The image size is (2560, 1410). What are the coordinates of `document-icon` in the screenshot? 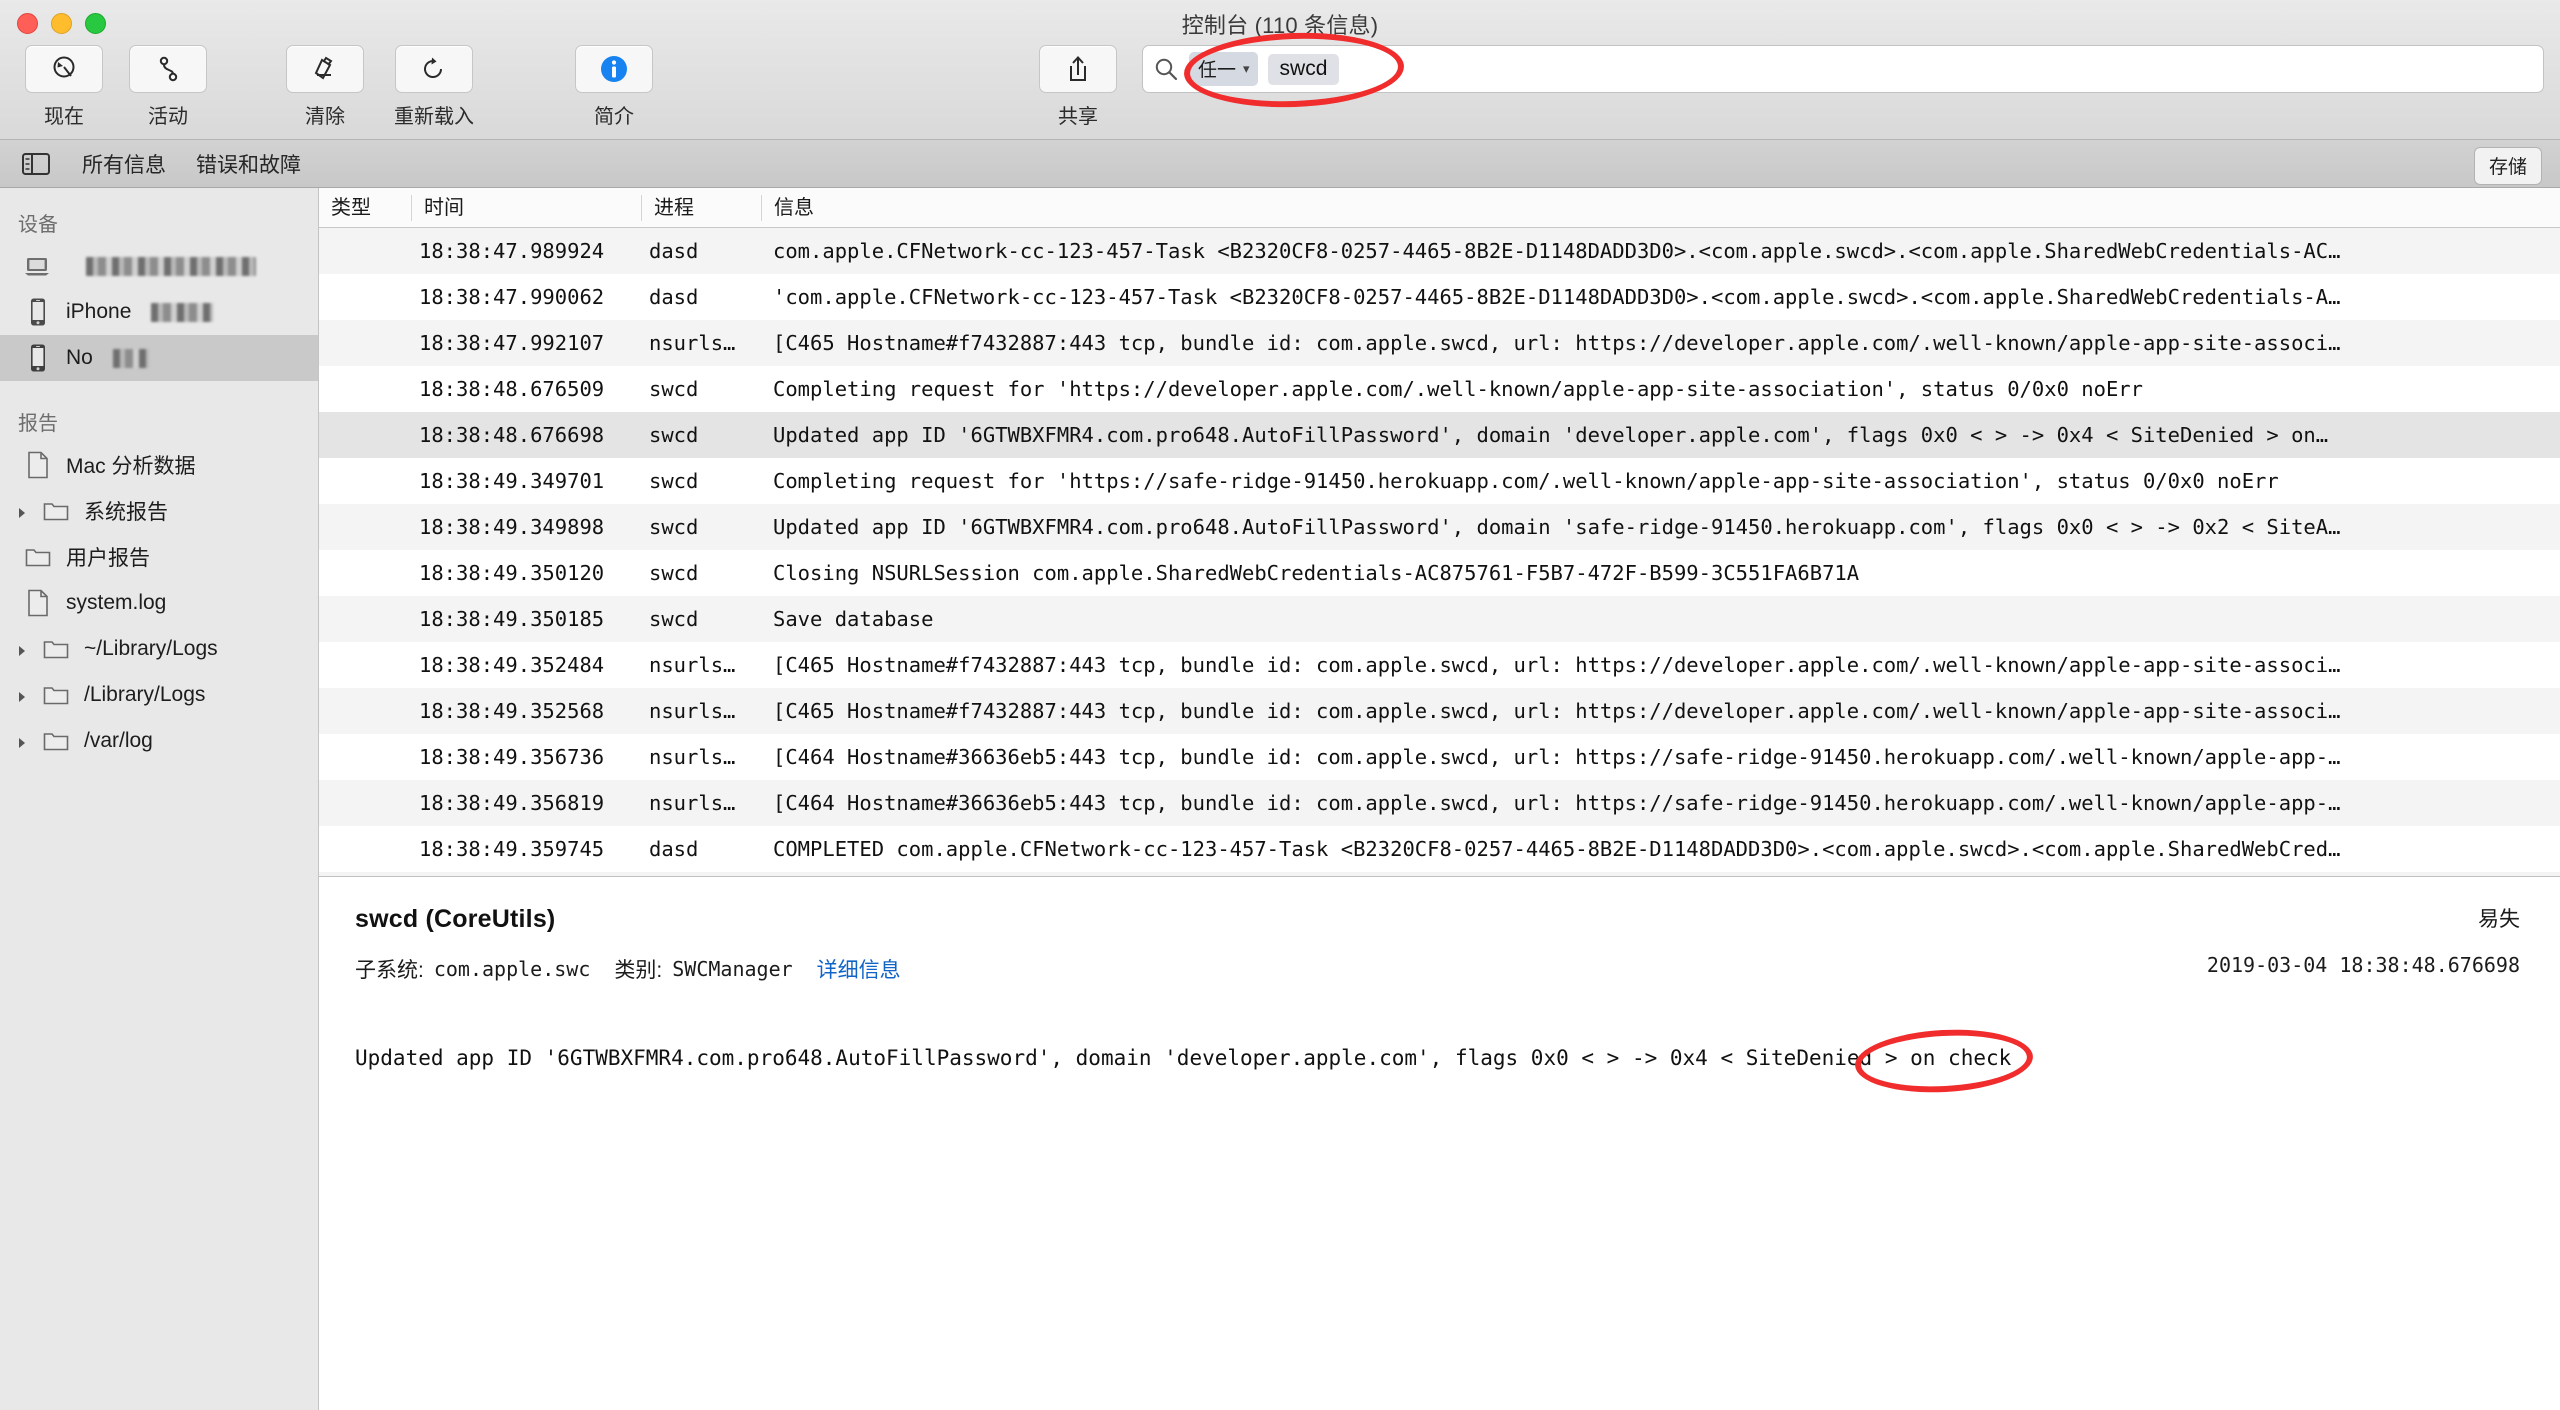 It's located at (38, 603).